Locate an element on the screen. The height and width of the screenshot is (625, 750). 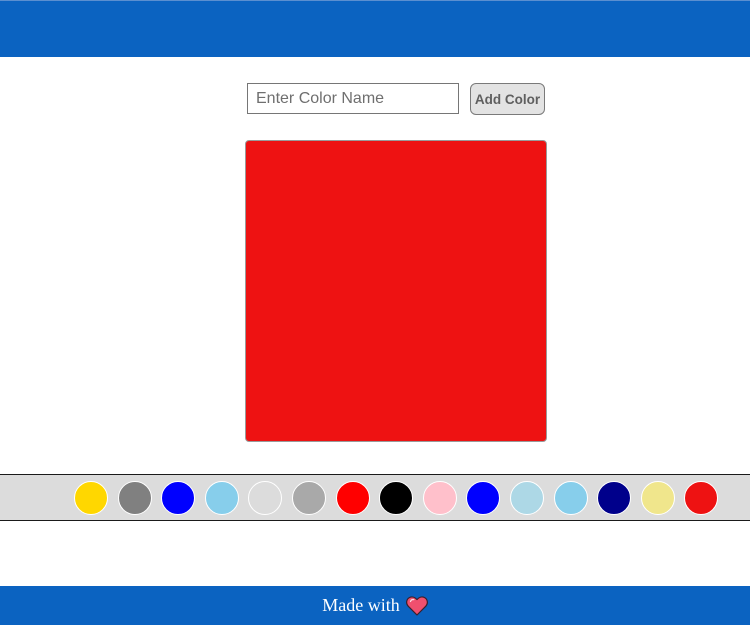
color-name-input is located at coordinates (353, 98).